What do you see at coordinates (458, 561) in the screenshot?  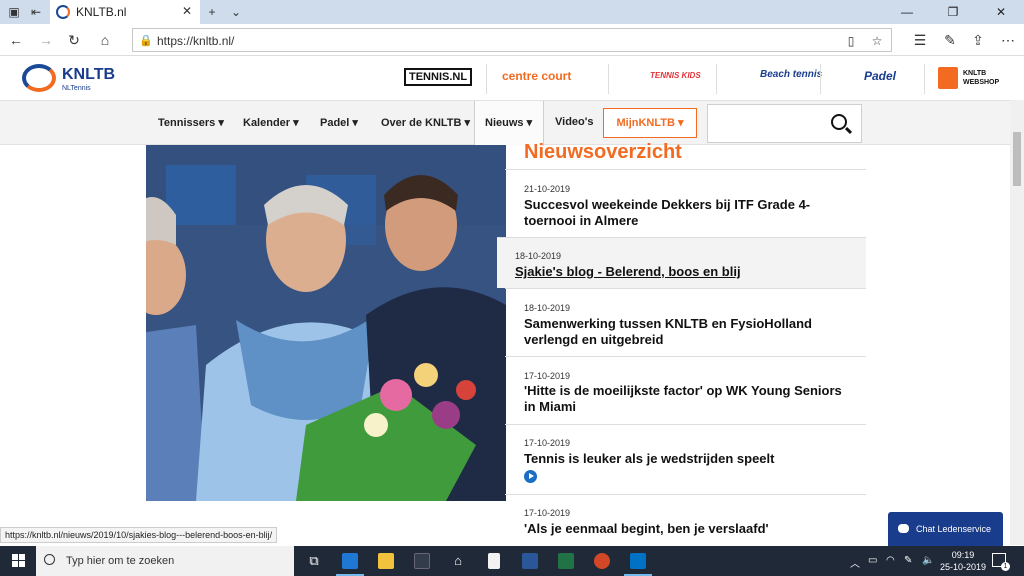 I see `store-home-icon: ⌂` at bounding box center [458, 561].